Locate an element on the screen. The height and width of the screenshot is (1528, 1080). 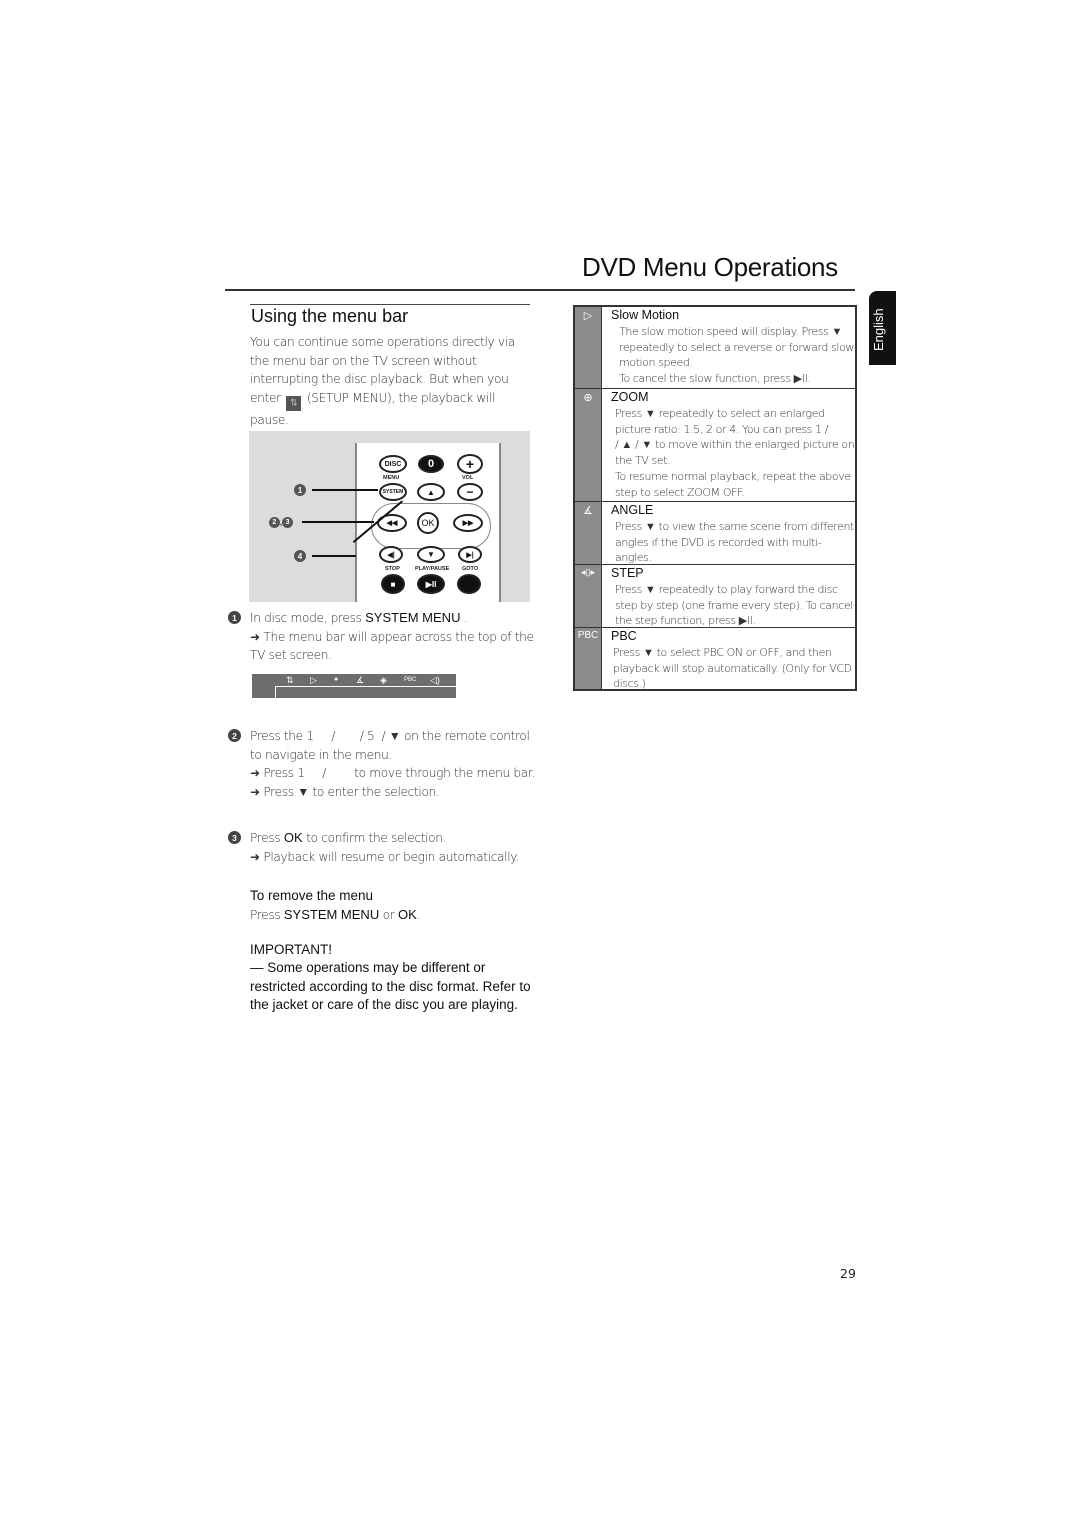
goto-button is located at coordinates (469, 584).